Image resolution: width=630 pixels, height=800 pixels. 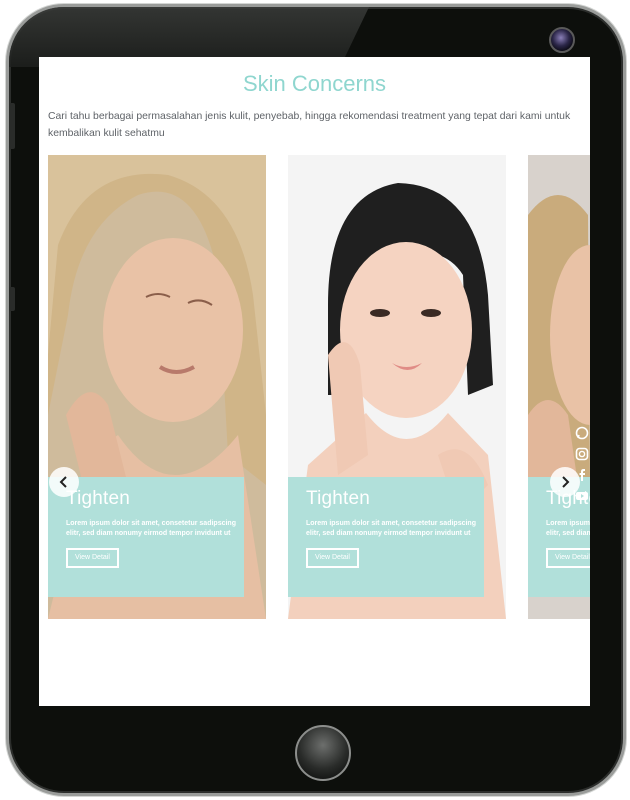 I want to click on chevron-left-icon, so click(x=63, y=482).